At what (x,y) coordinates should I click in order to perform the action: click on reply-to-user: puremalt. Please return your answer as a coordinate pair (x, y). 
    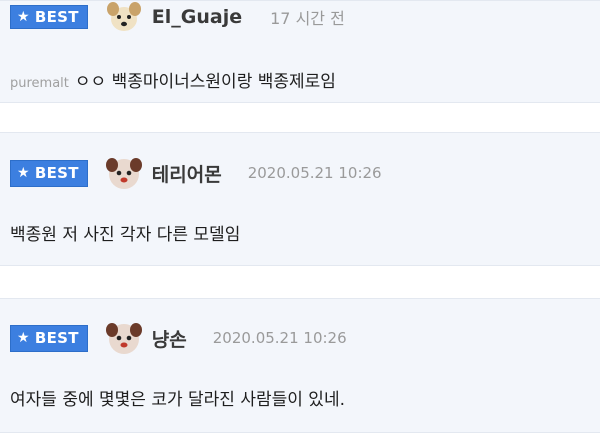
    Looking at the image, I should click on (39, 83).